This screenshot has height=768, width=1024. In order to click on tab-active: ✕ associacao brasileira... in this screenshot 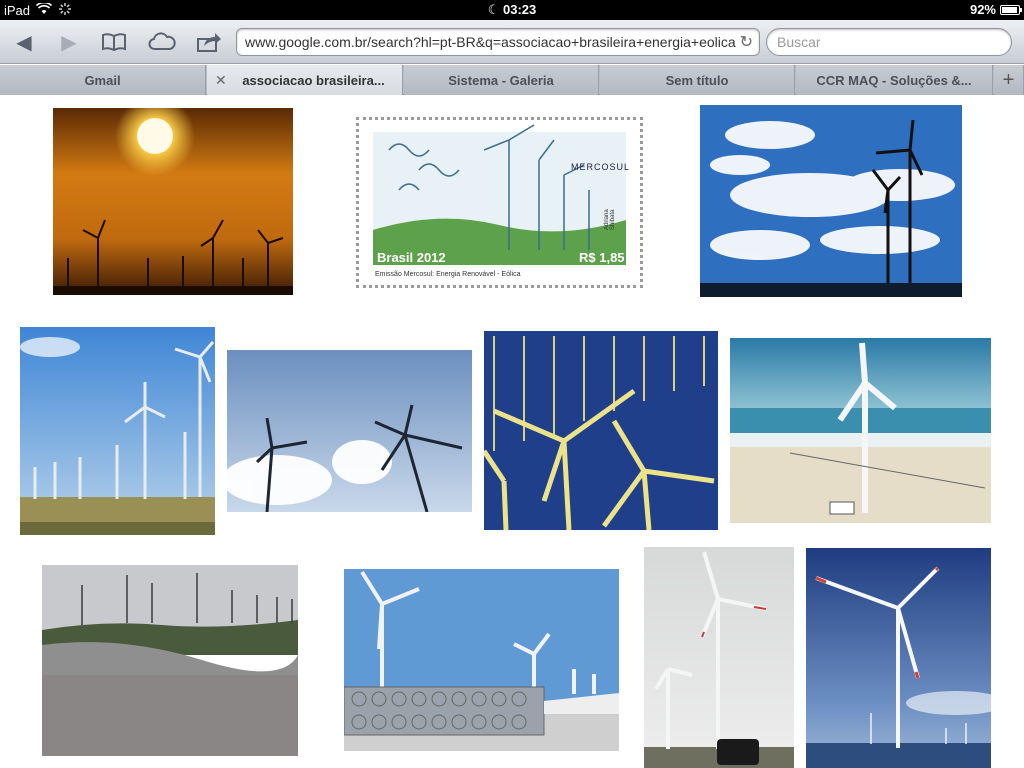, I will do `click(305, 80)`.